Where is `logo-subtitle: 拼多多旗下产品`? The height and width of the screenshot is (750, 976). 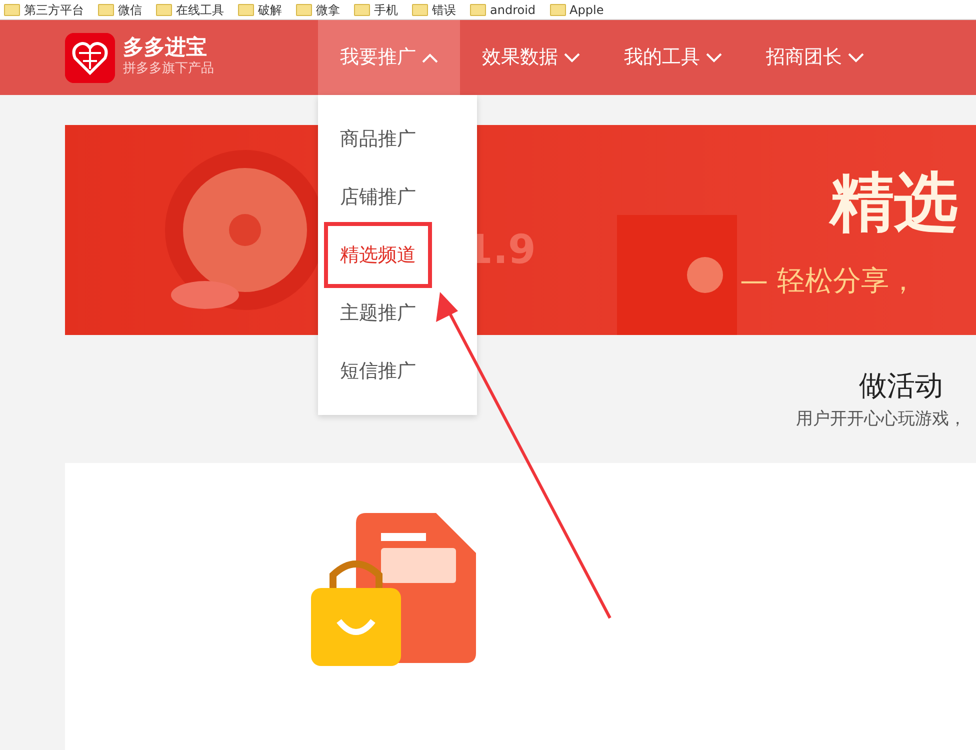
logo-subtitle: 拼多多旗下产品 is located at coordinates (168, 69).